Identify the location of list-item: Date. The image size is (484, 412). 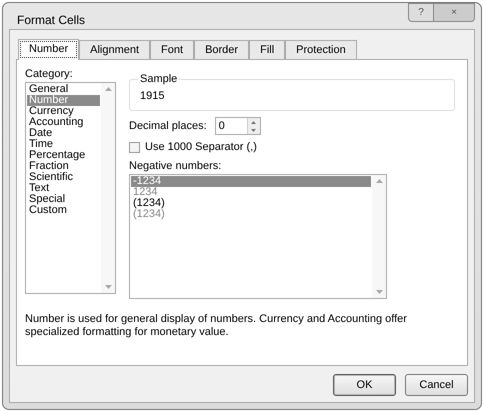
(63, 133).